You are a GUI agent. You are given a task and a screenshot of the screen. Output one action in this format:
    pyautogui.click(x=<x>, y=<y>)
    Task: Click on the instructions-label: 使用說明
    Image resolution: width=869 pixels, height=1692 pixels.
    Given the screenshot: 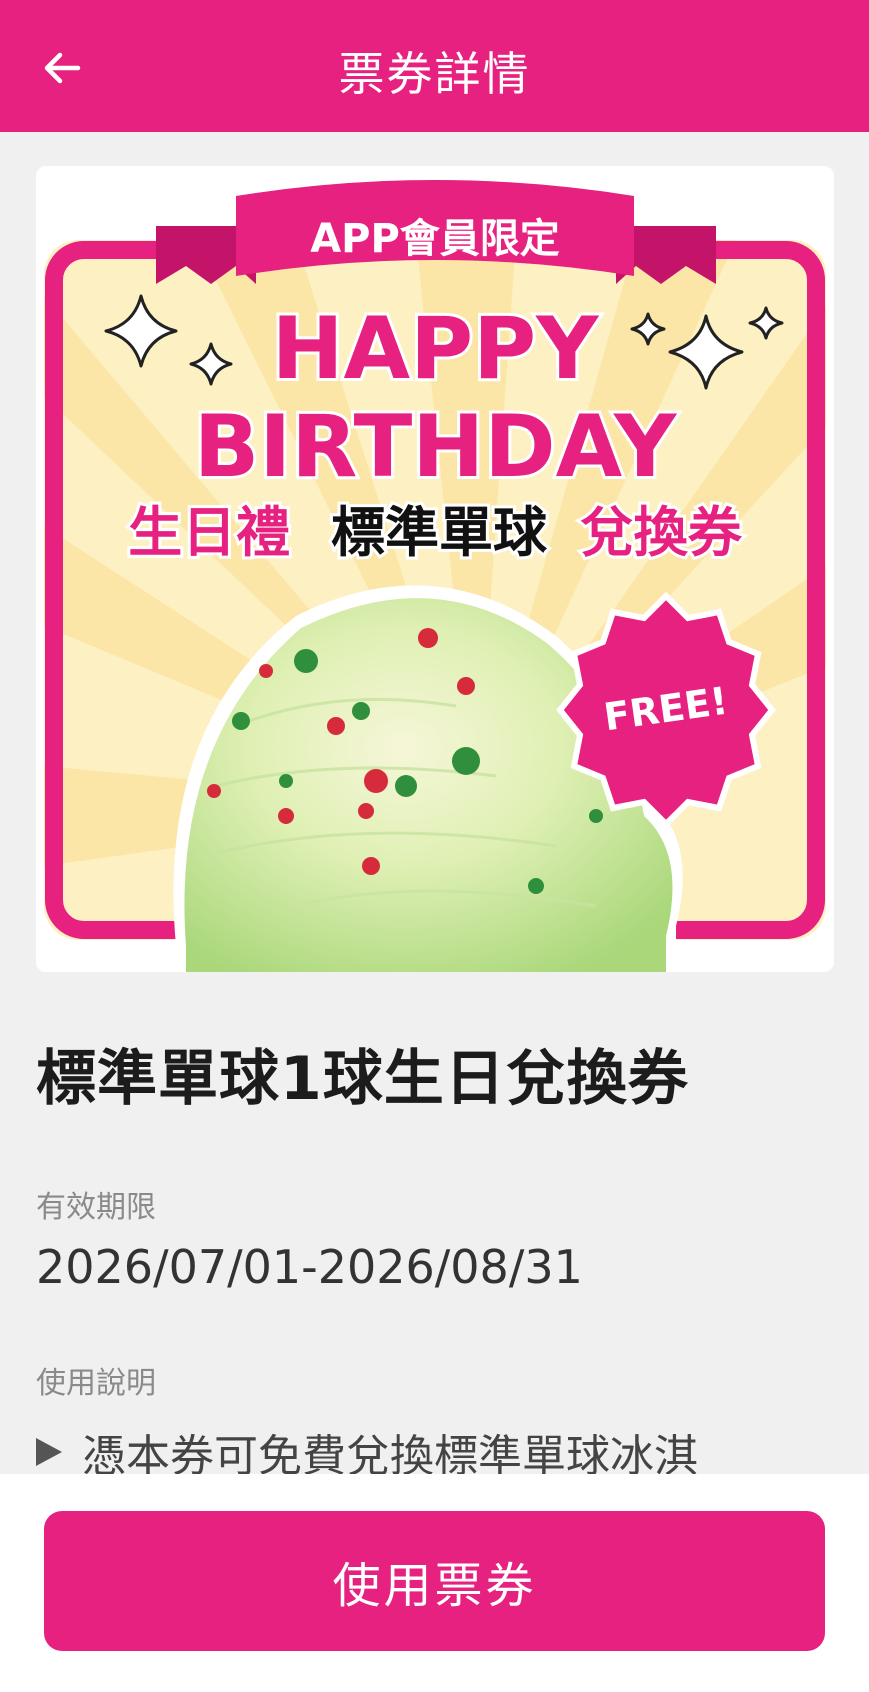 What is the action you would take?
    pyautogui.click(x=96, y=1383)
    